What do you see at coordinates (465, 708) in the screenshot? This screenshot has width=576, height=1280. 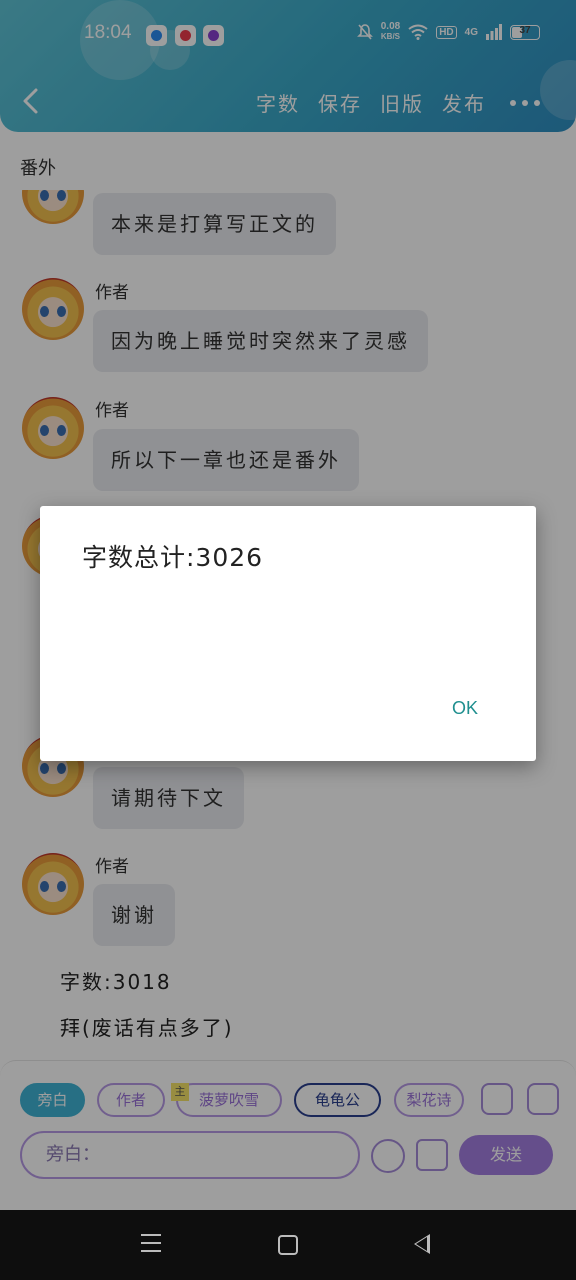 I see `ok-button: OK` at bounding box center [465, 708].